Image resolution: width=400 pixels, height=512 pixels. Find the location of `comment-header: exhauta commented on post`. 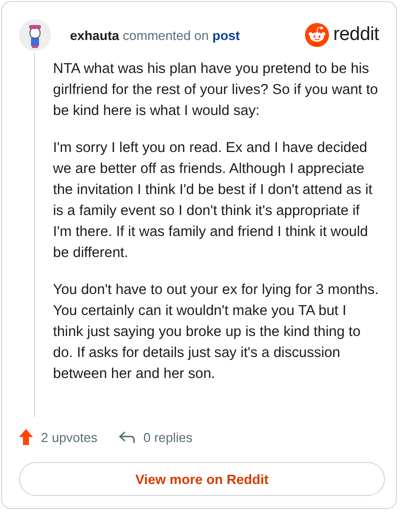

comment-header: exhauta commented on post is located at coordinates (155, 35).